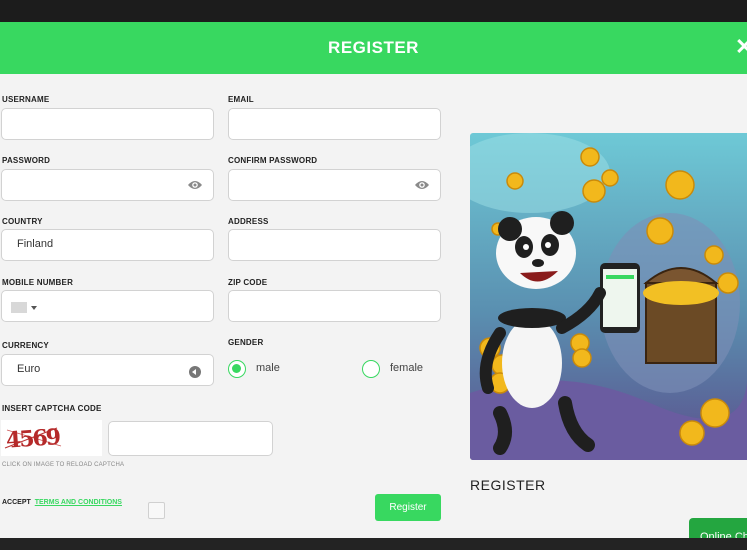 This screenshot has width=747, height=550. Describe the element at coordinates (195, 372) in the screenshot. I see `chevron-left-icon` at that location.